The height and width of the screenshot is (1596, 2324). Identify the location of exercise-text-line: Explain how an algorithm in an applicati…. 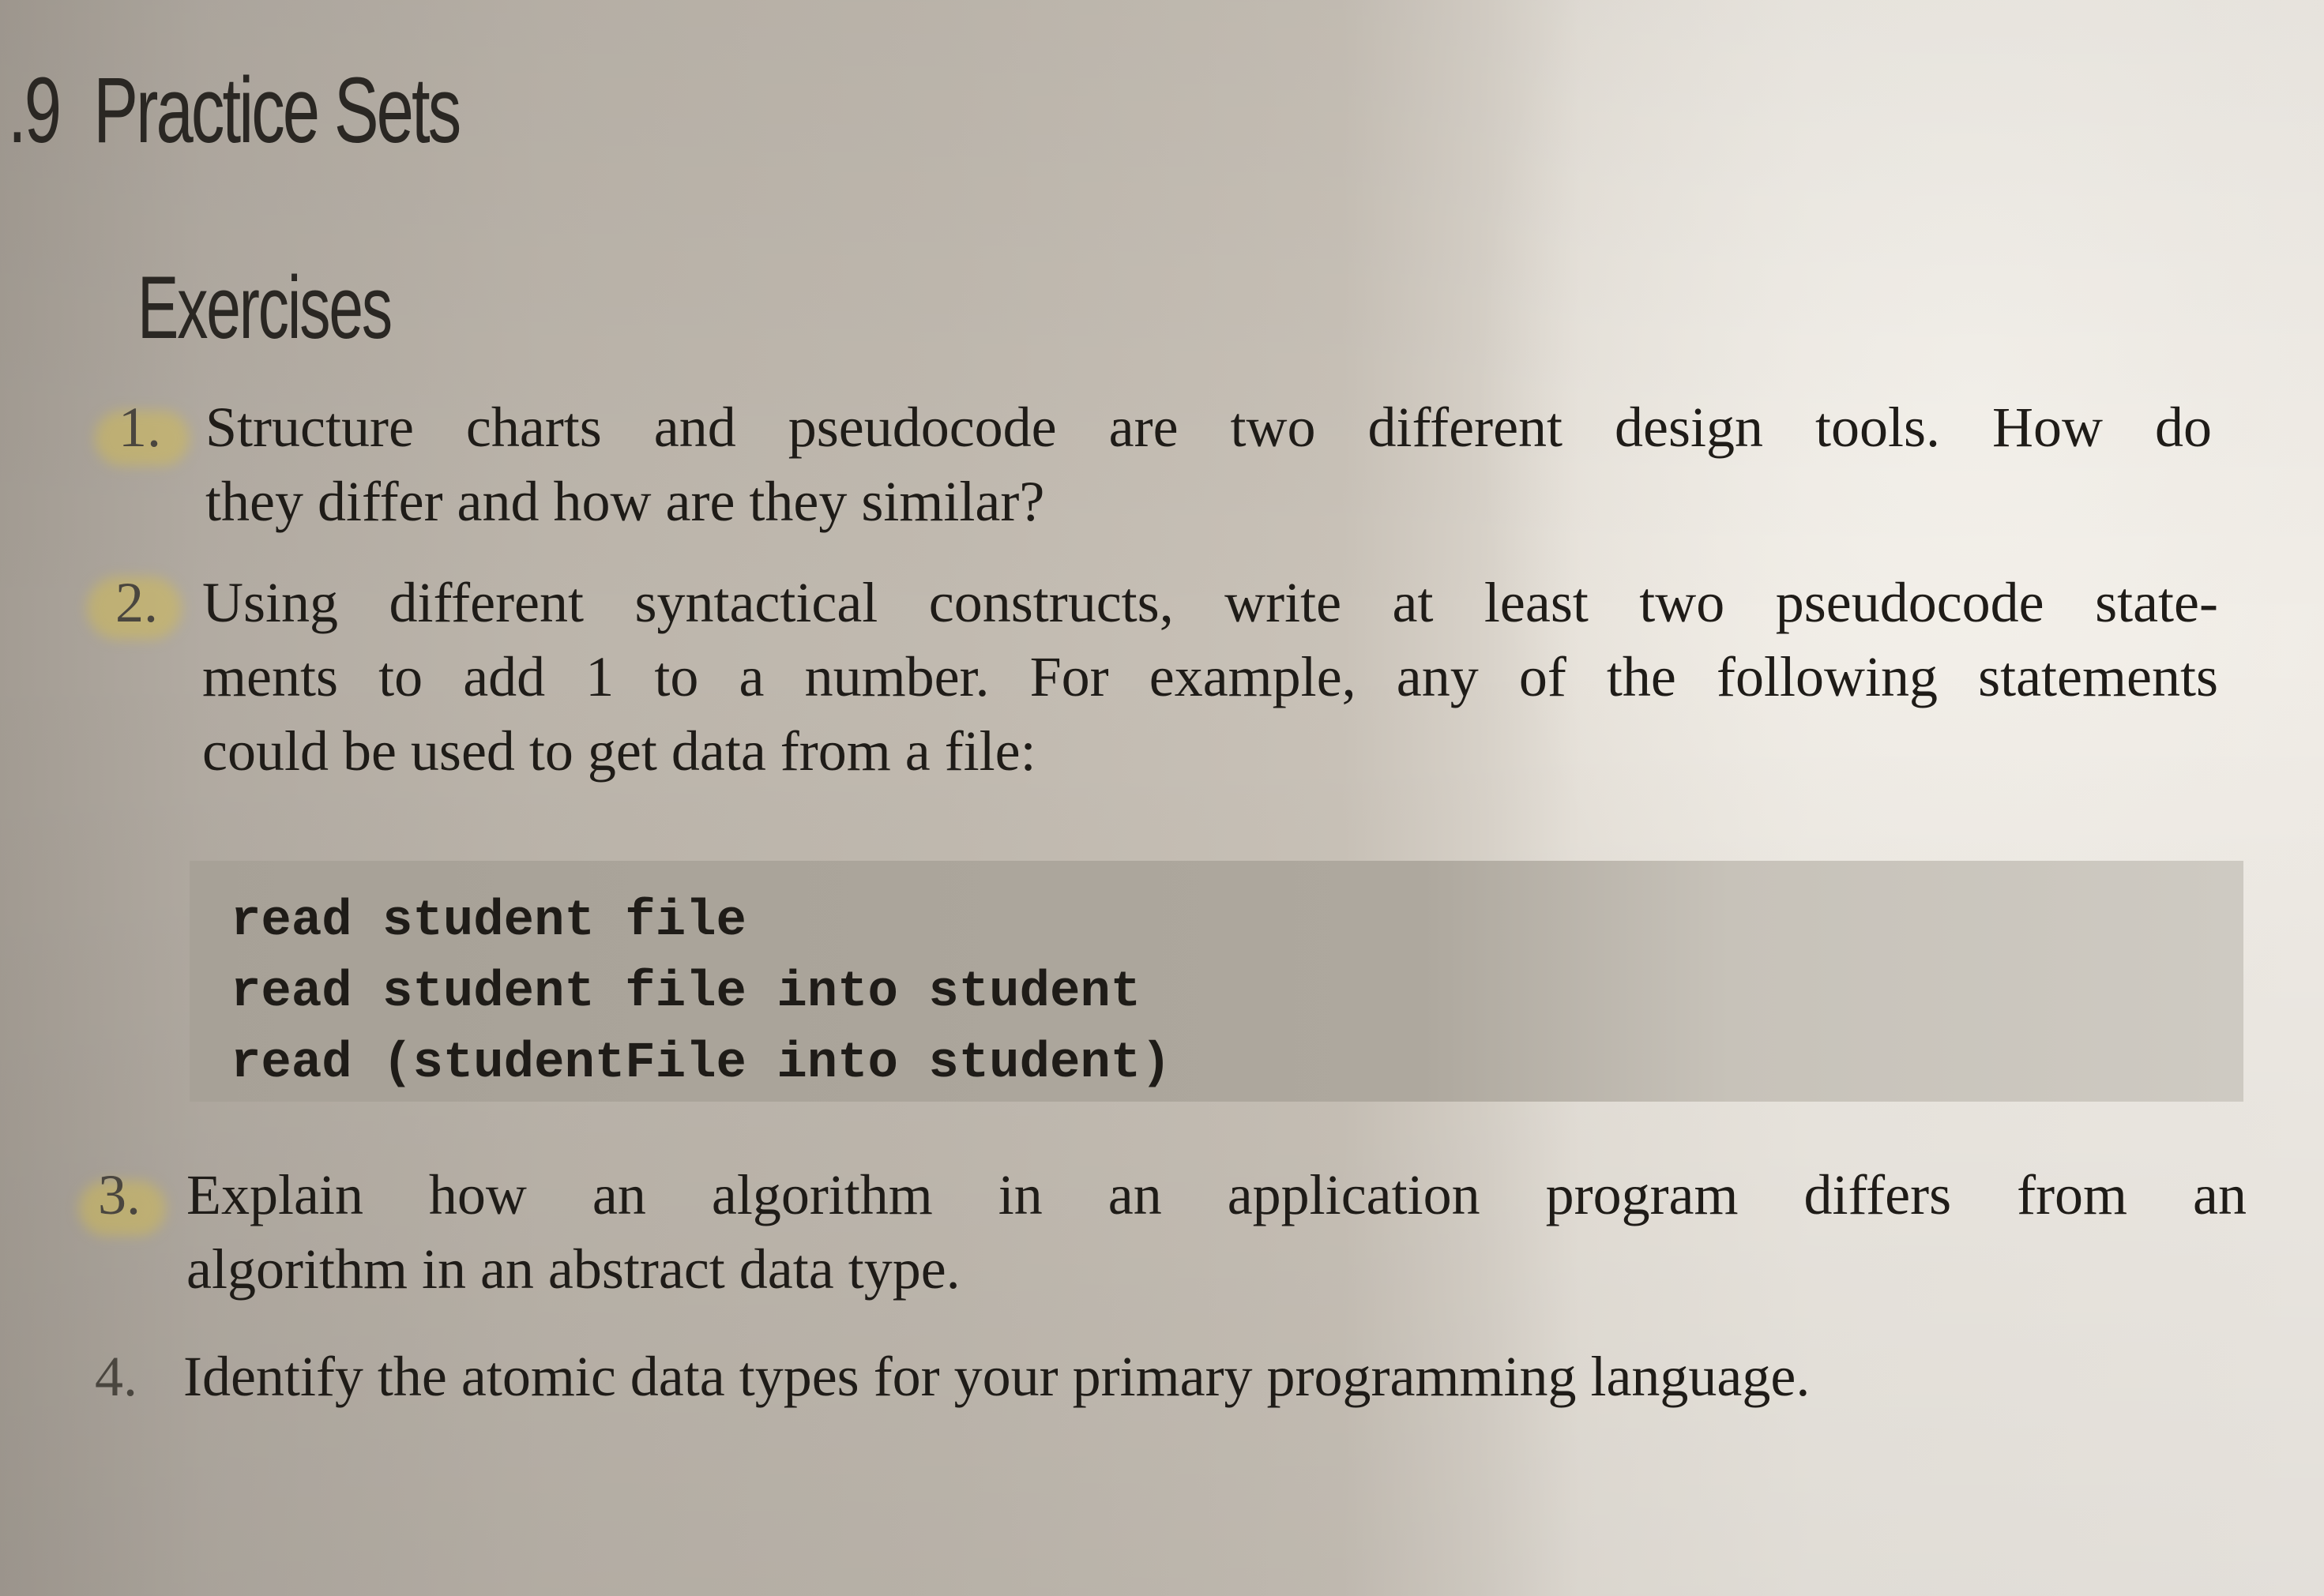
(1216, 1195).